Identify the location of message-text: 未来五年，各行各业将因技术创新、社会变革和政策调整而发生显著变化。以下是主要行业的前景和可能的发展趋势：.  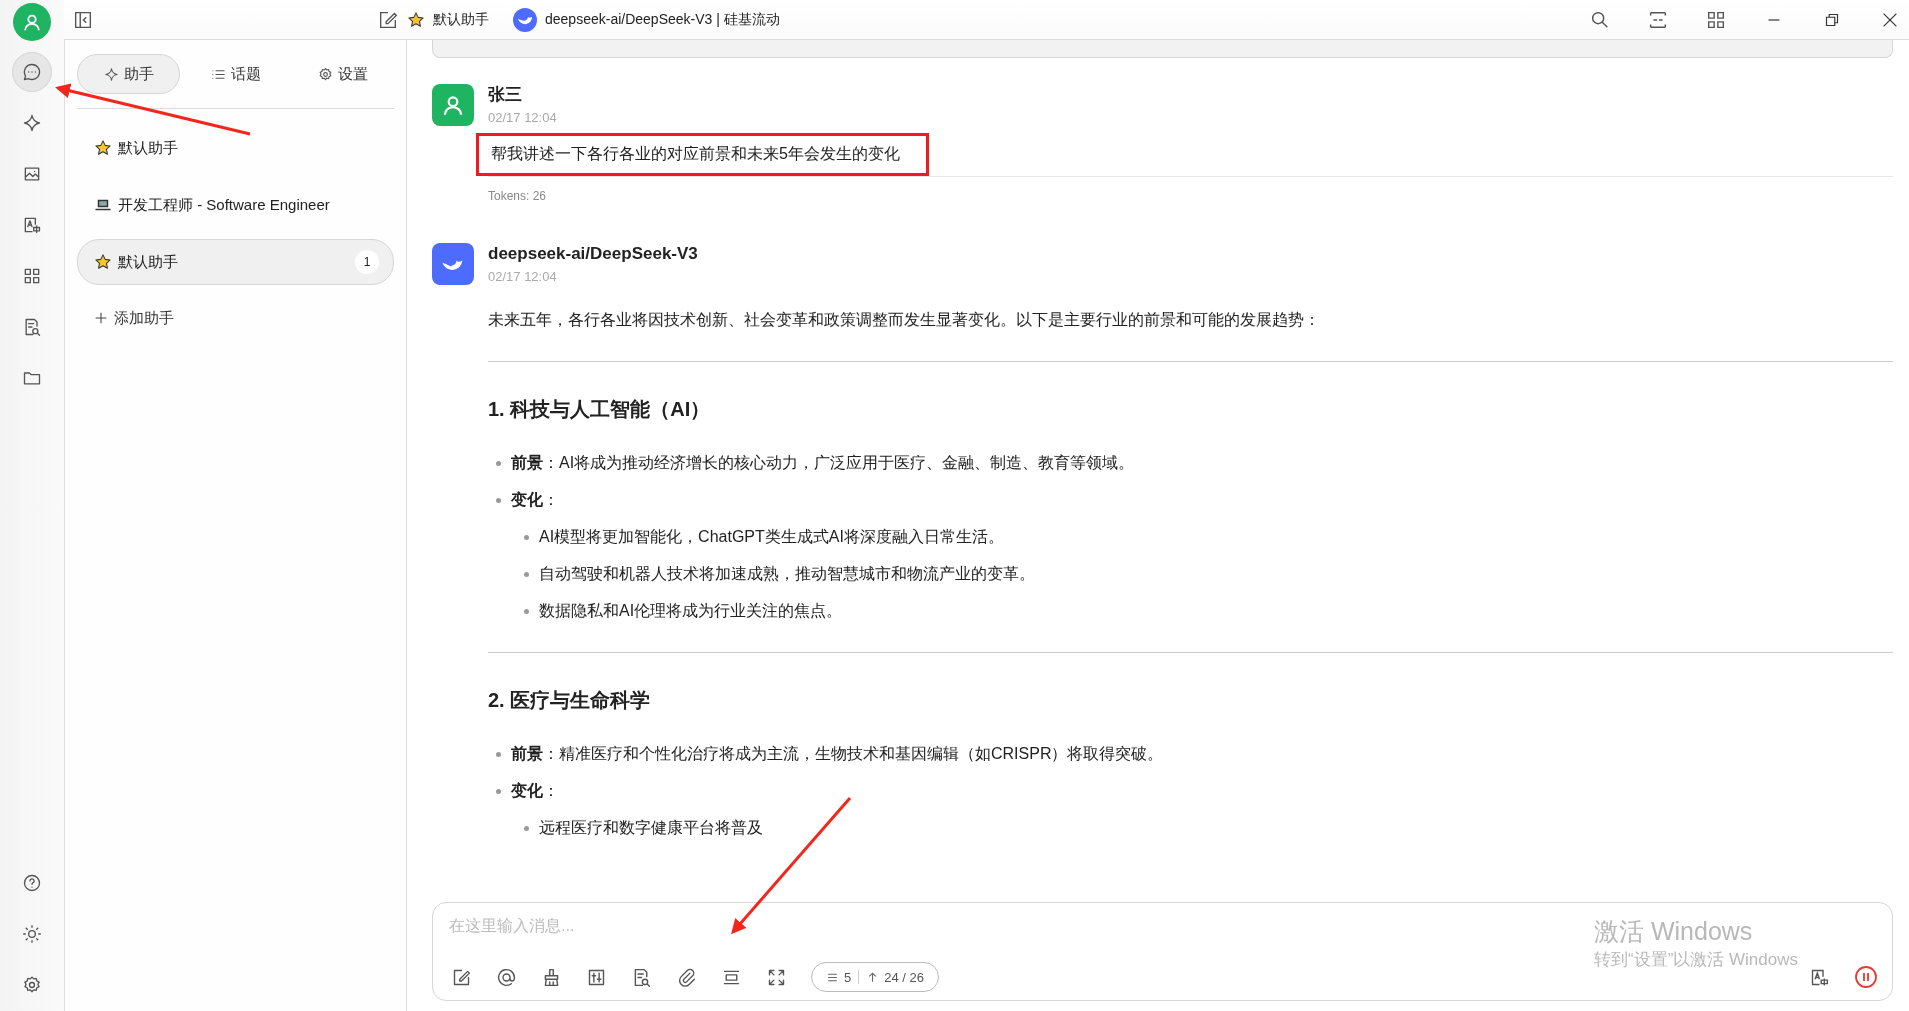
(904, 320).